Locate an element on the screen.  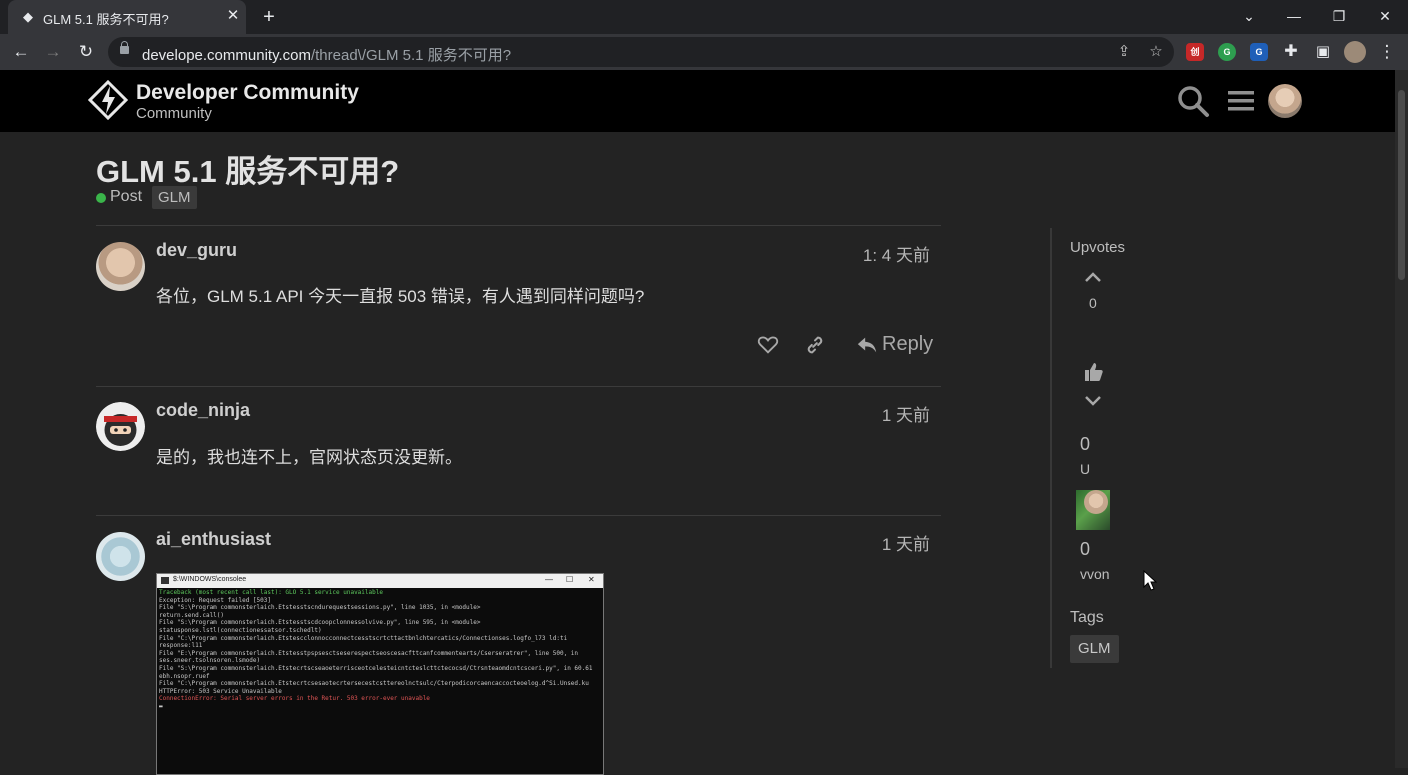
mouse-cursor-icon is located at coordinates (1150, 580).